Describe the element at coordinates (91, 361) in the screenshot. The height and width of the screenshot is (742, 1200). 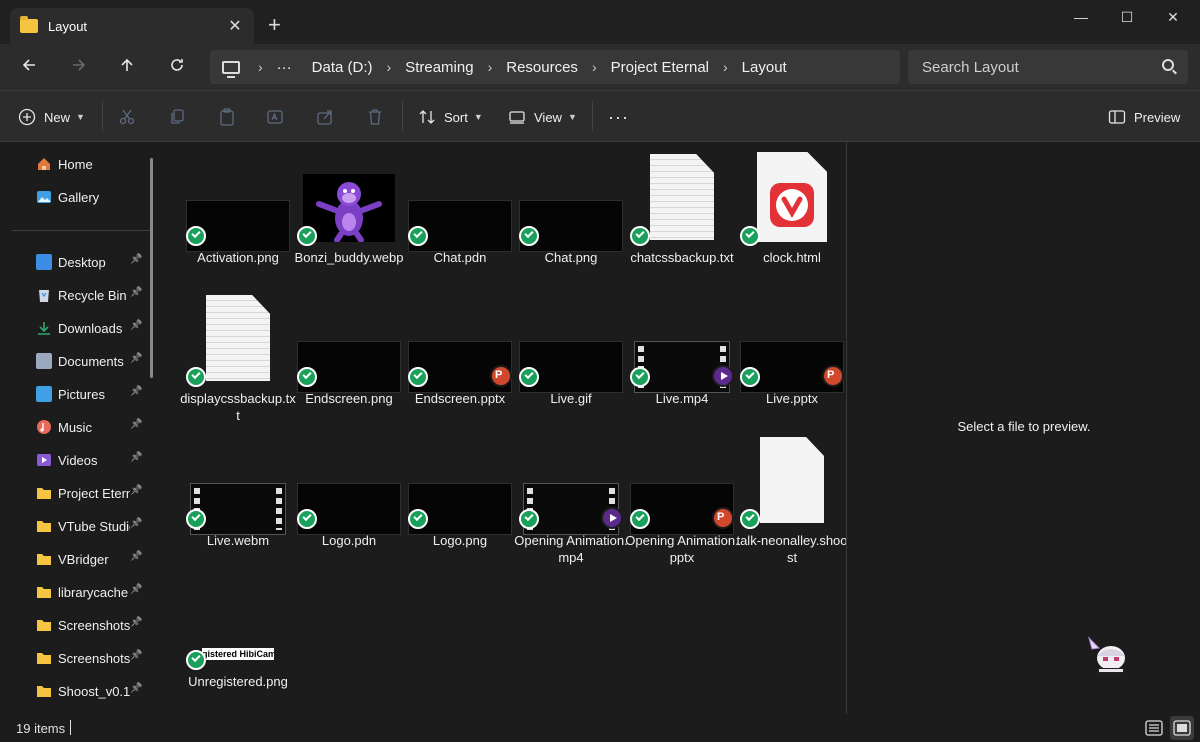
I see `sidebar-item: Documents 📌` at that location.